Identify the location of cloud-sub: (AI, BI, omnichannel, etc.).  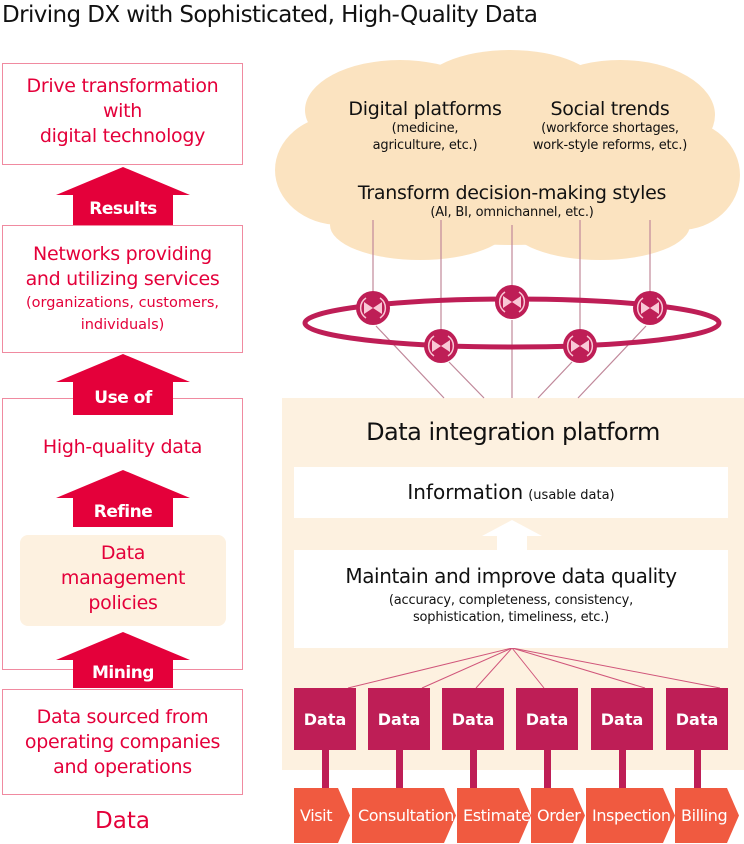
(512, 212).